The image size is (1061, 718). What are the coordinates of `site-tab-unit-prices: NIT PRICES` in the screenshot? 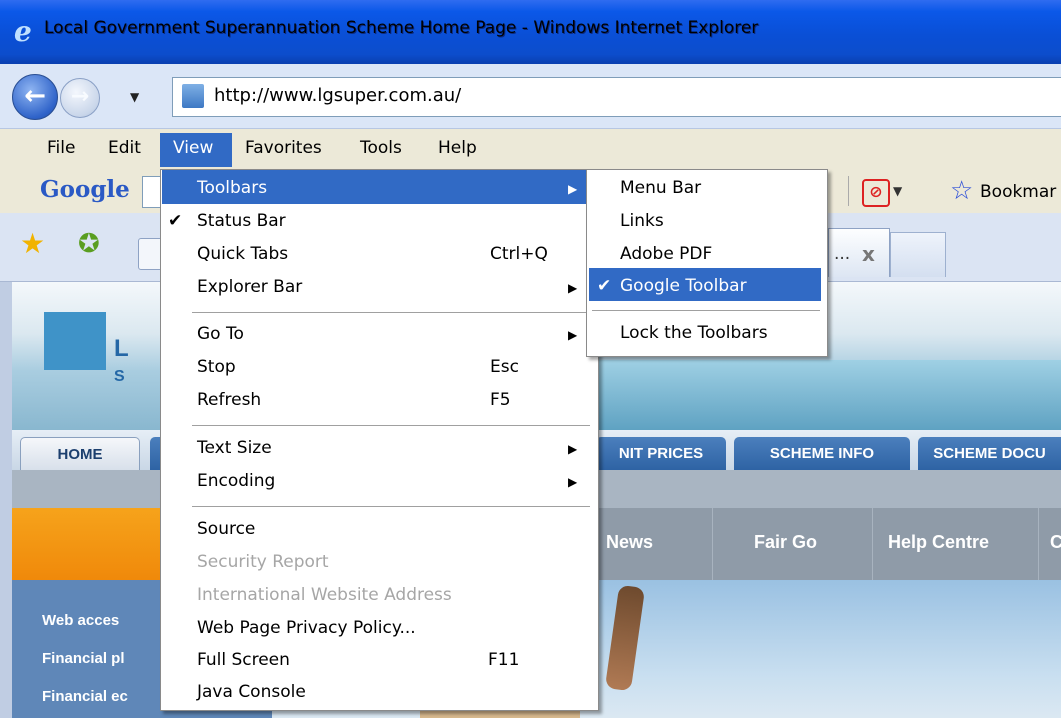 It's located at (661, 453).